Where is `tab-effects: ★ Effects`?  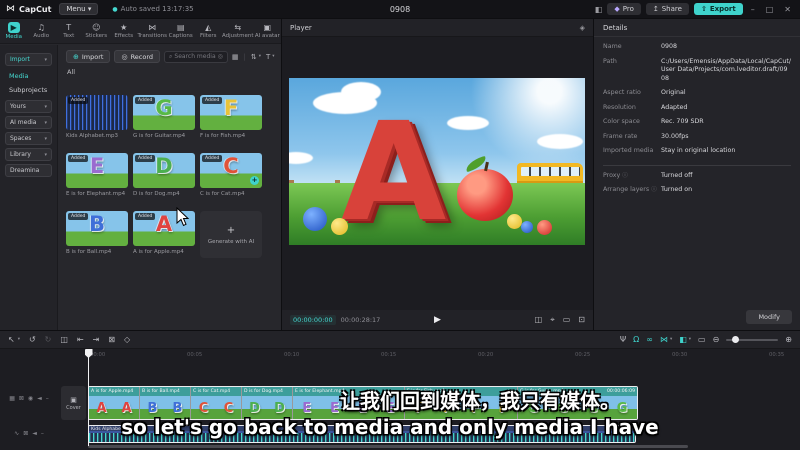
tab-effects: ★ Effects is located at coordinates (124, 31).